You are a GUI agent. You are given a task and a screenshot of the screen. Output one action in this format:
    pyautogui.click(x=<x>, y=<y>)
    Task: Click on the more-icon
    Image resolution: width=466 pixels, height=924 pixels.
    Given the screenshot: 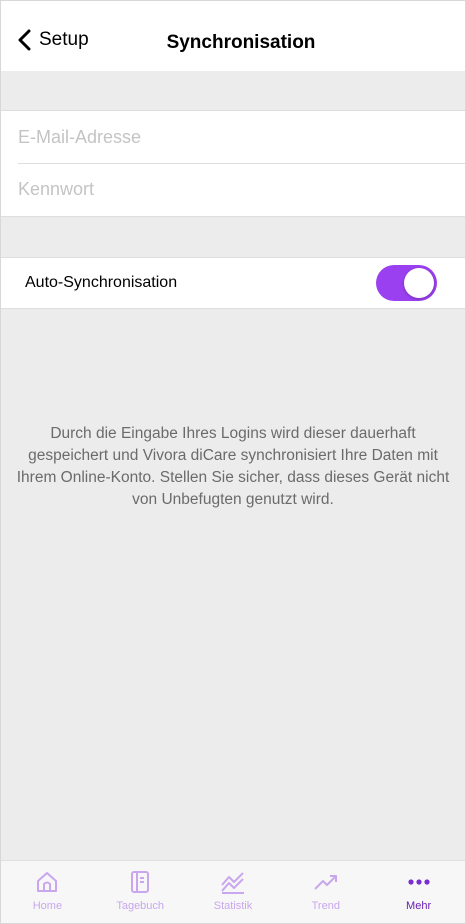 What is the action you would take?
    pyautogui.click(x=419, y=882)
    